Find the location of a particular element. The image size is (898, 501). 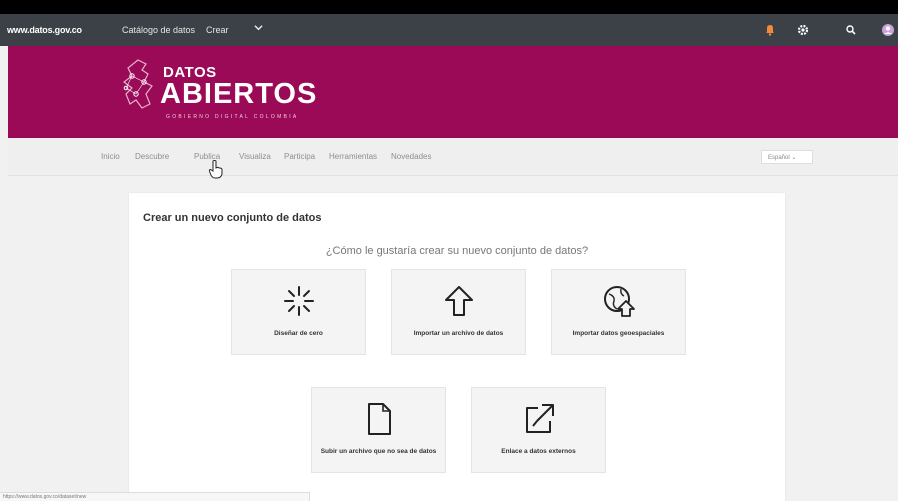

window-top-bar is located at coordinates (449, 7).